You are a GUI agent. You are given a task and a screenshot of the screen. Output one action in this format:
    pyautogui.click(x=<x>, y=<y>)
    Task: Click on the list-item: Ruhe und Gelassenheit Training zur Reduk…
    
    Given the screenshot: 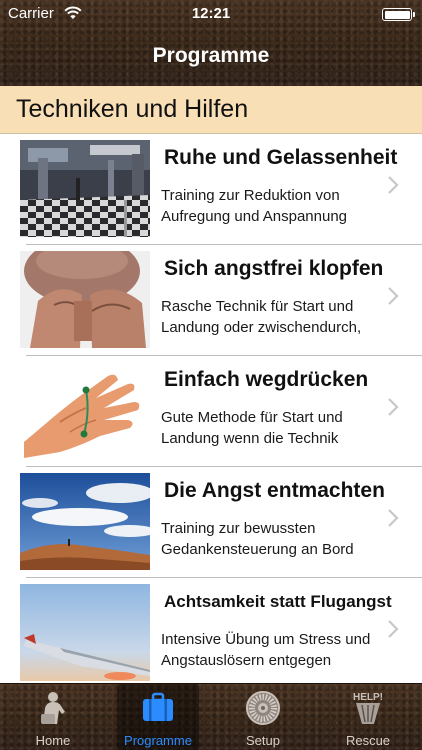 What is the action you would take?
    pyautogui.click(x=211, y=189)
    